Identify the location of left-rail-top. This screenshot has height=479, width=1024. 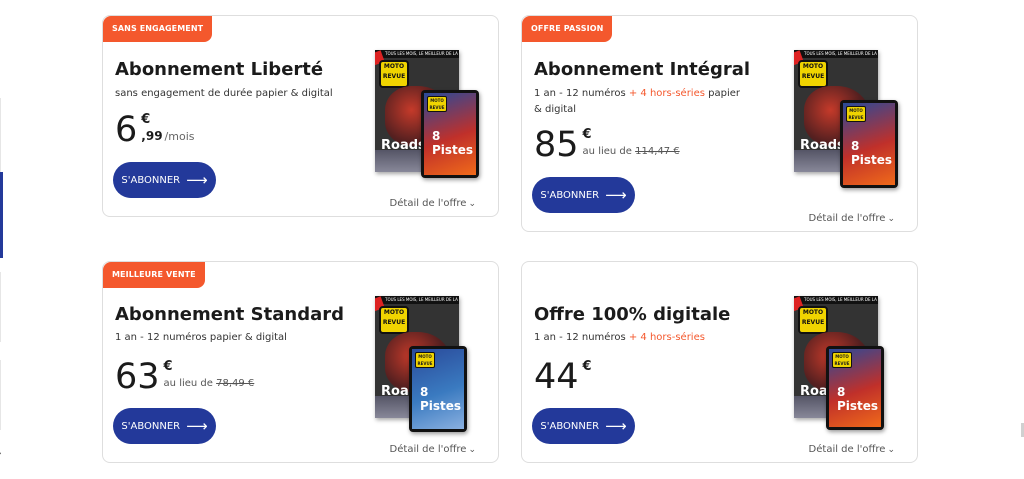
(0, 135).